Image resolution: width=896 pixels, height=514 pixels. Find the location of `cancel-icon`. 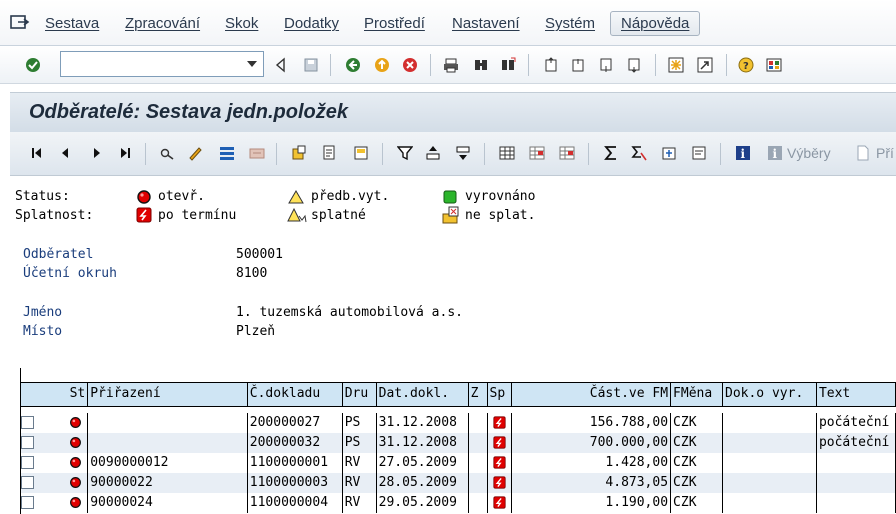

cancel-icon is located at coordinates (410, 65).